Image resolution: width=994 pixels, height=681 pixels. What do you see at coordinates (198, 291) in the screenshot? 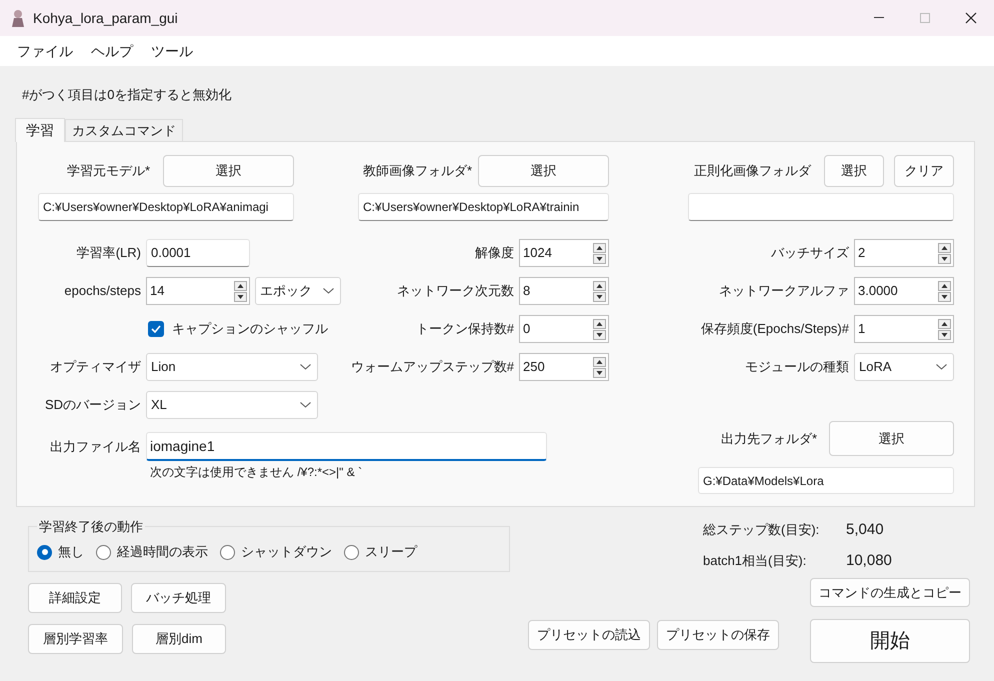
I see `spin-box: 14` at bounding box center [198, 291].